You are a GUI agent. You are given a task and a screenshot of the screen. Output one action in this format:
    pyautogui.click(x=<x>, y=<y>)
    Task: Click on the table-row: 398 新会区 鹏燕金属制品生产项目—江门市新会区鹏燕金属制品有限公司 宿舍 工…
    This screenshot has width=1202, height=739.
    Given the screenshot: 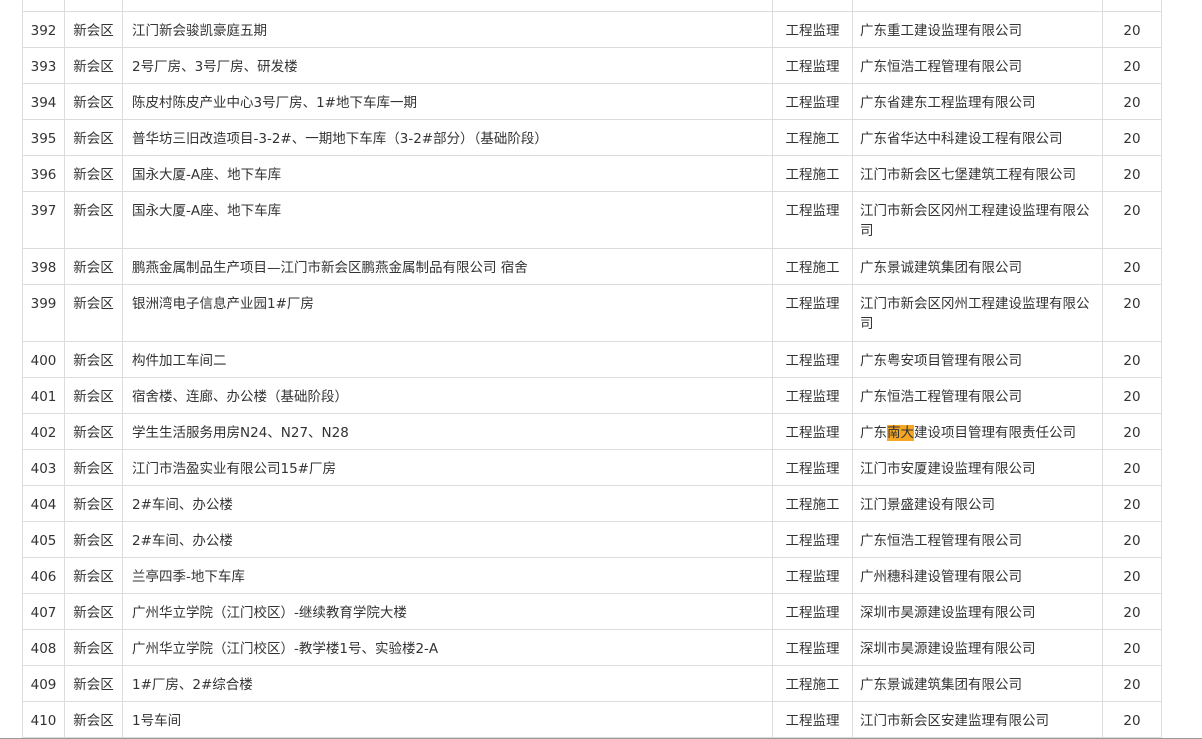 What is the action you would take?
    pyautogui.click(x=592, y=266)
    